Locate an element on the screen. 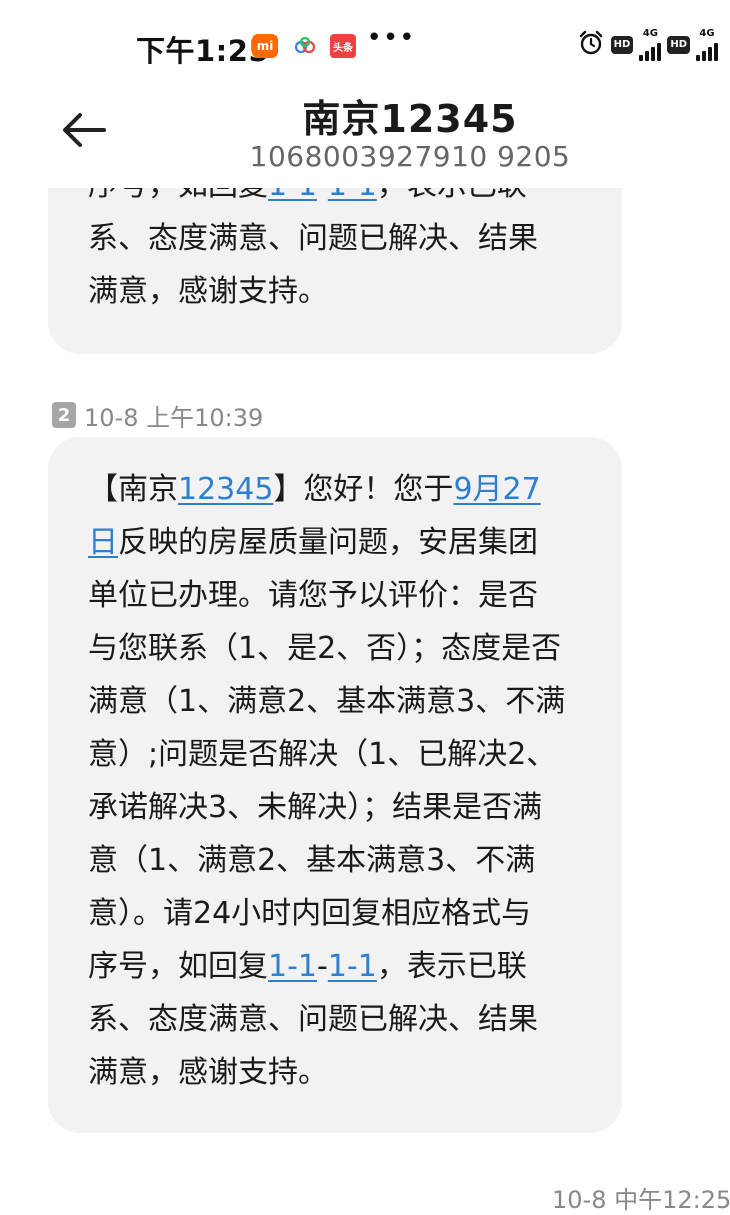  message-link: 日 is located at coordinates (103, 542).